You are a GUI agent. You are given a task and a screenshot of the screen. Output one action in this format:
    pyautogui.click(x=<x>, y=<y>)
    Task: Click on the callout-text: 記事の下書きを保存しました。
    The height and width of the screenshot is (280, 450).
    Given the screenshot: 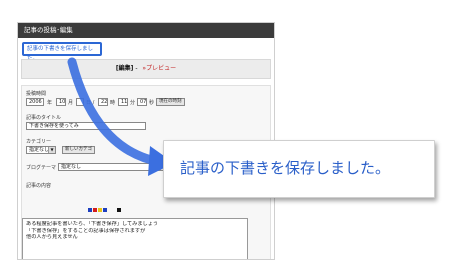 What is the action you would take?
    pyautogui.click(x=285, y=168)
    